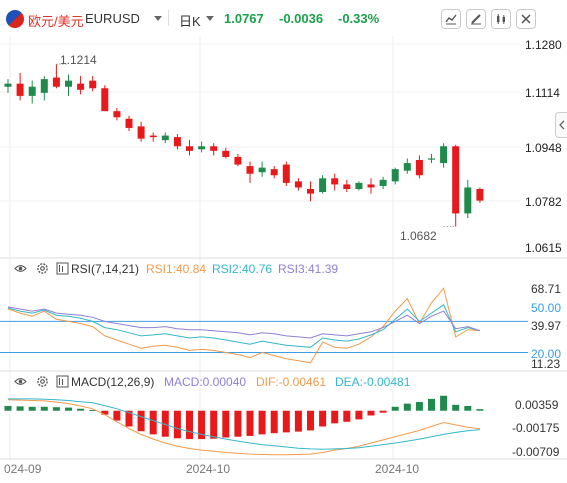 This screenshot has width=567, height=483. I want to click on rsi-tick: 39.97, so click(546, 326).